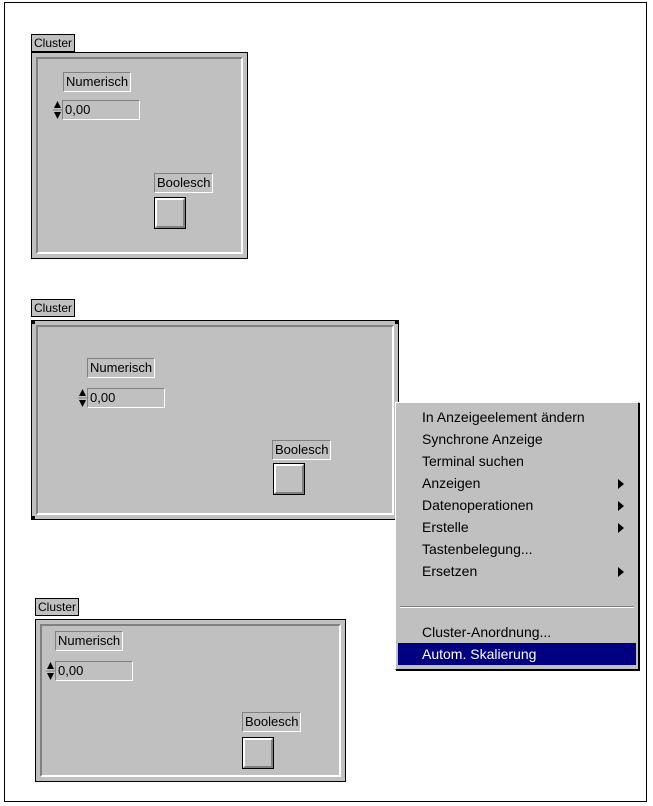  I want to click on menu-item-autosizing: Autom. Skalierung, so click(517, 654).